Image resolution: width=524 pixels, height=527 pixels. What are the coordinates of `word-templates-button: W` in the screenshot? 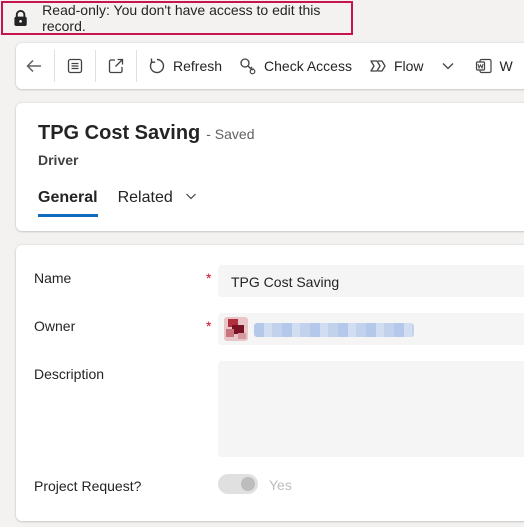 It's located at (493, 66).